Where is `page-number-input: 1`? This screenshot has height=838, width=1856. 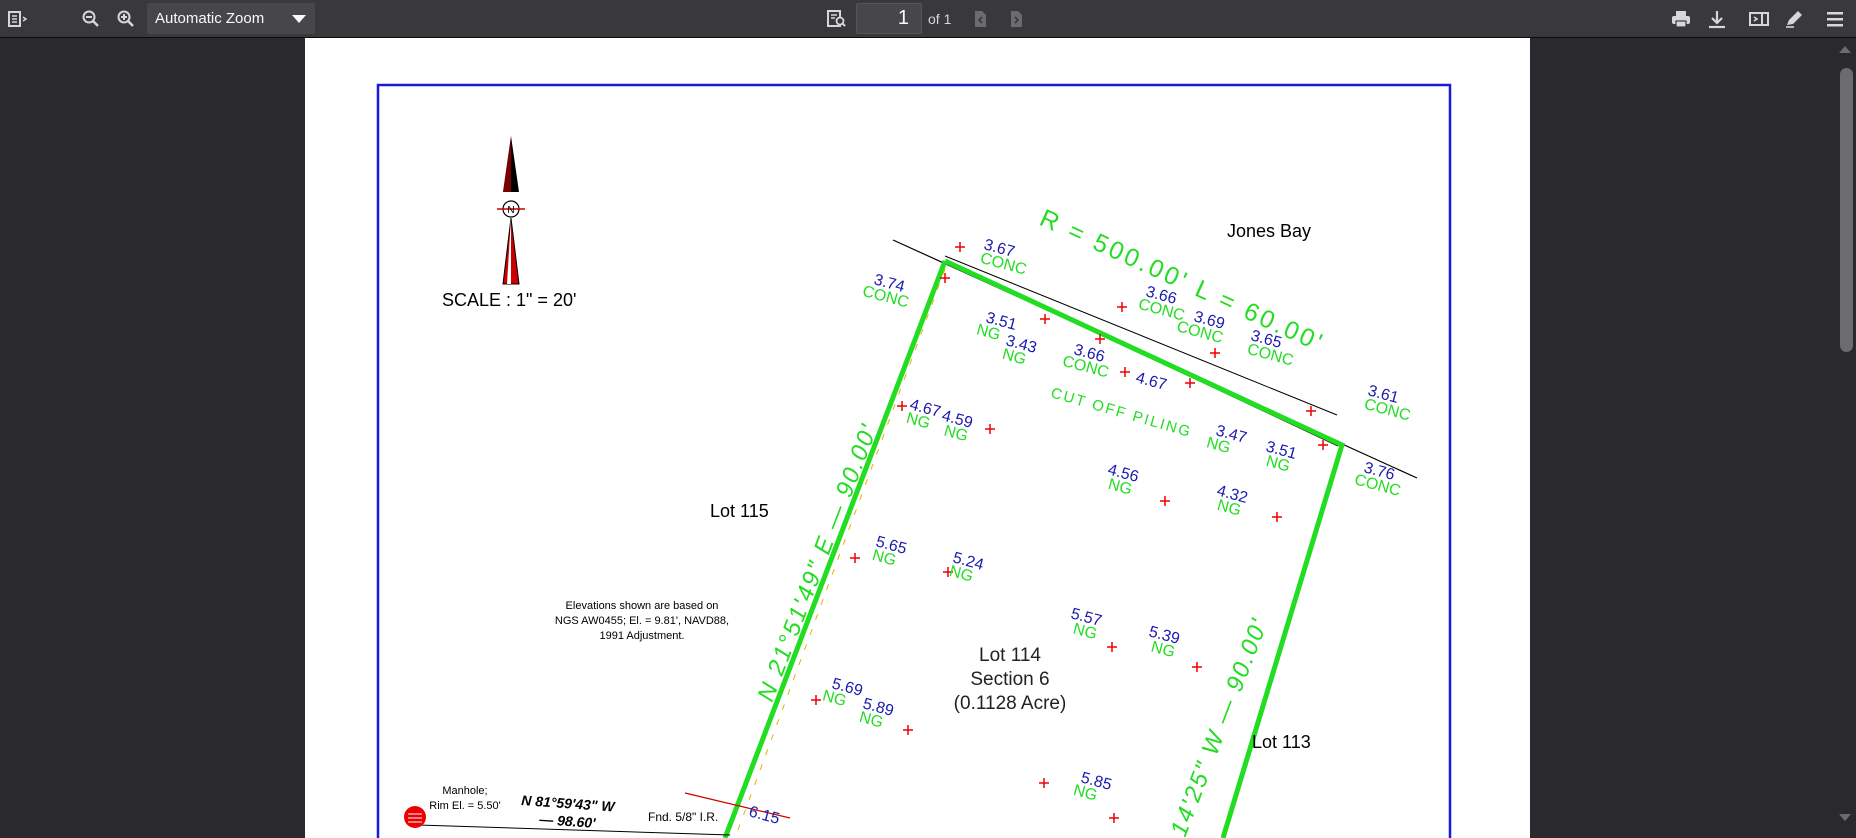 page-number-input: 1 is located at coordinates (889, 18).